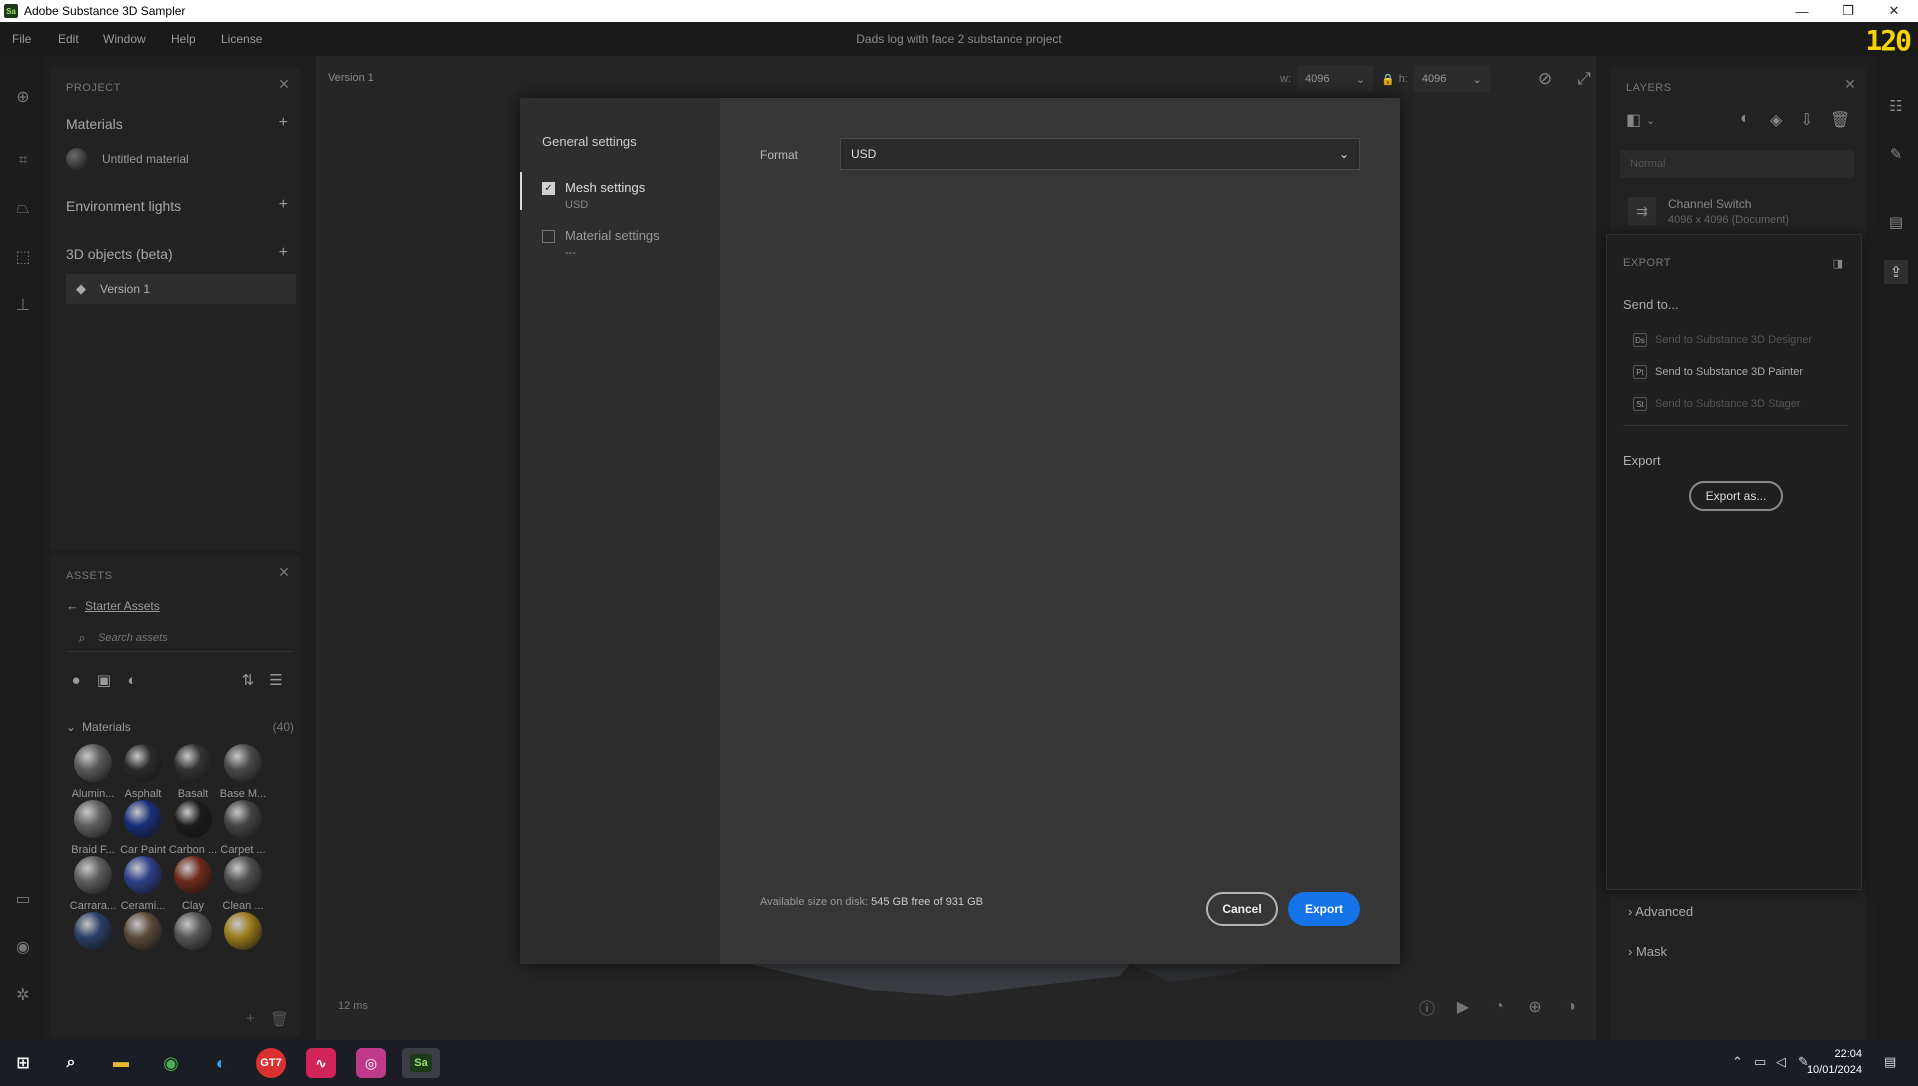  What do you see at coordinates (1781, 1062) in the screenshot?
I see `volume-icon: ◁` at bounding box center [1781, 1062].